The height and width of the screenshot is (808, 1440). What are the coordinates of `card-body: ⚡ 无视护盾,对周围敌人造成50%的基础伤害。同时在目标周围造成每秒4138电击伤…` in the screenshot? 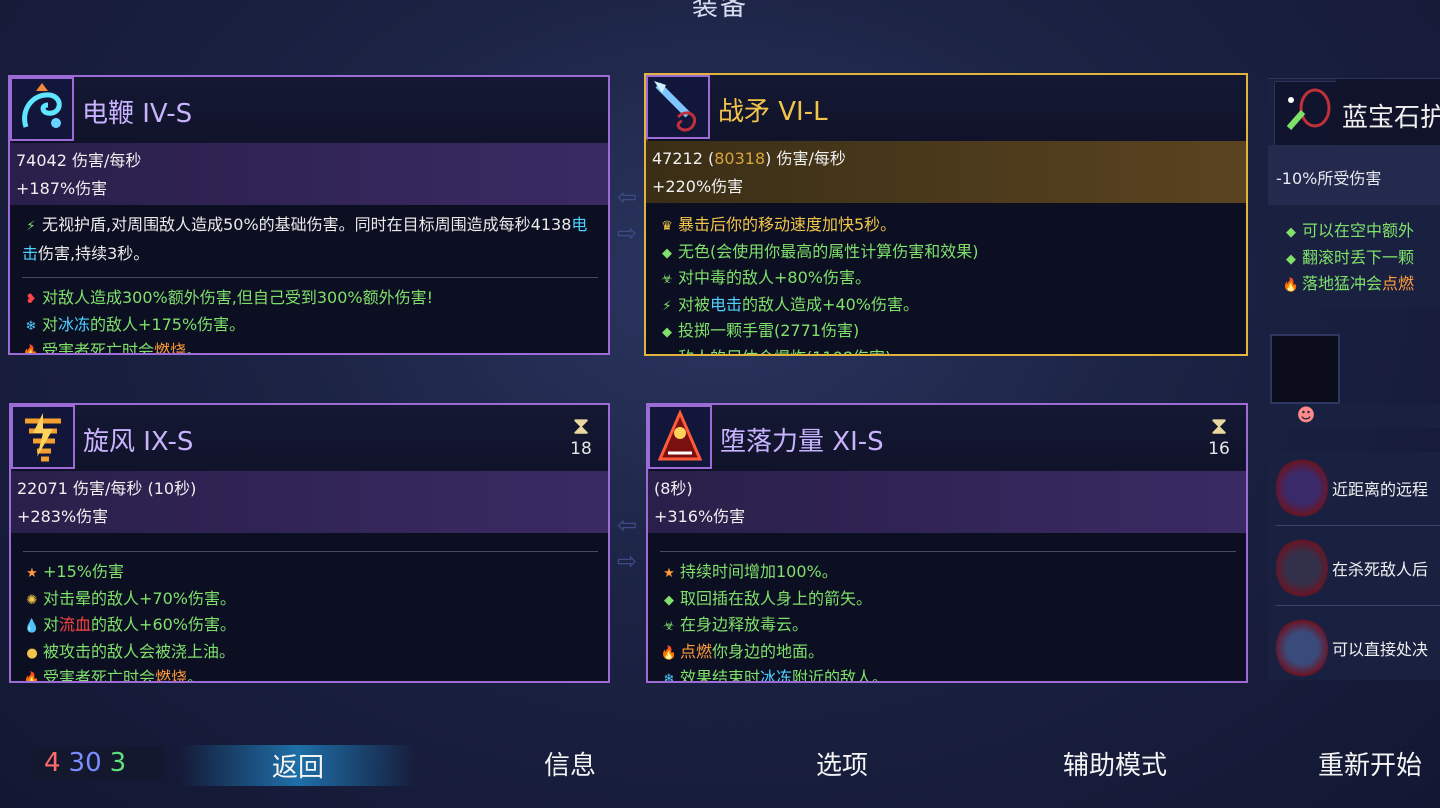 It's located at (309, 279).